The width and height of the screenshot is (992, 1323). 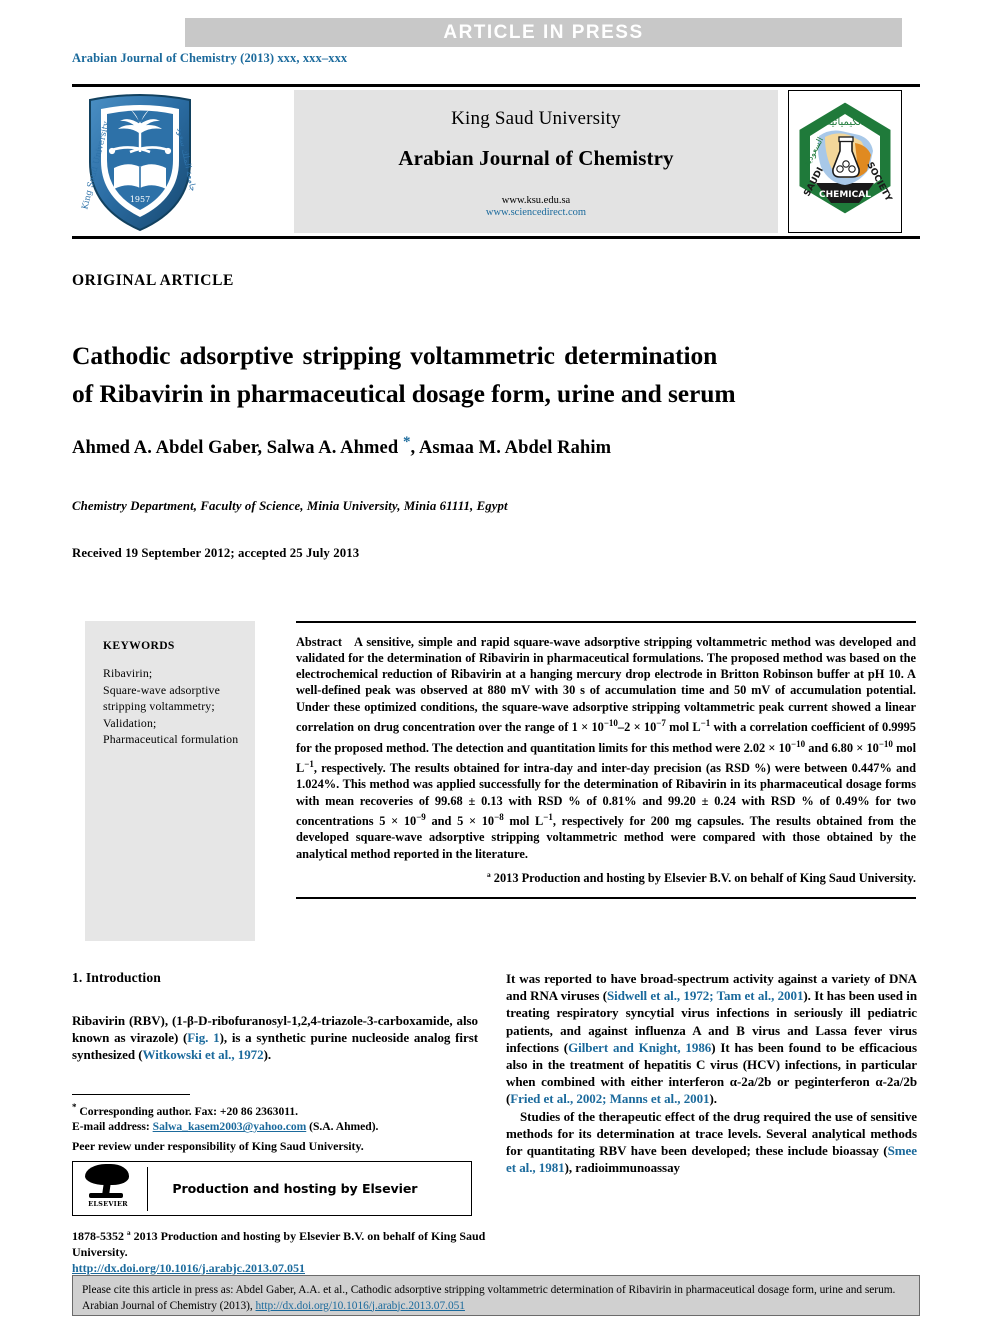 What do you see at coordinates (309, 763) in the screenshot?
I see `abstract-exp-6: −1` at bounding box center [309, 763].